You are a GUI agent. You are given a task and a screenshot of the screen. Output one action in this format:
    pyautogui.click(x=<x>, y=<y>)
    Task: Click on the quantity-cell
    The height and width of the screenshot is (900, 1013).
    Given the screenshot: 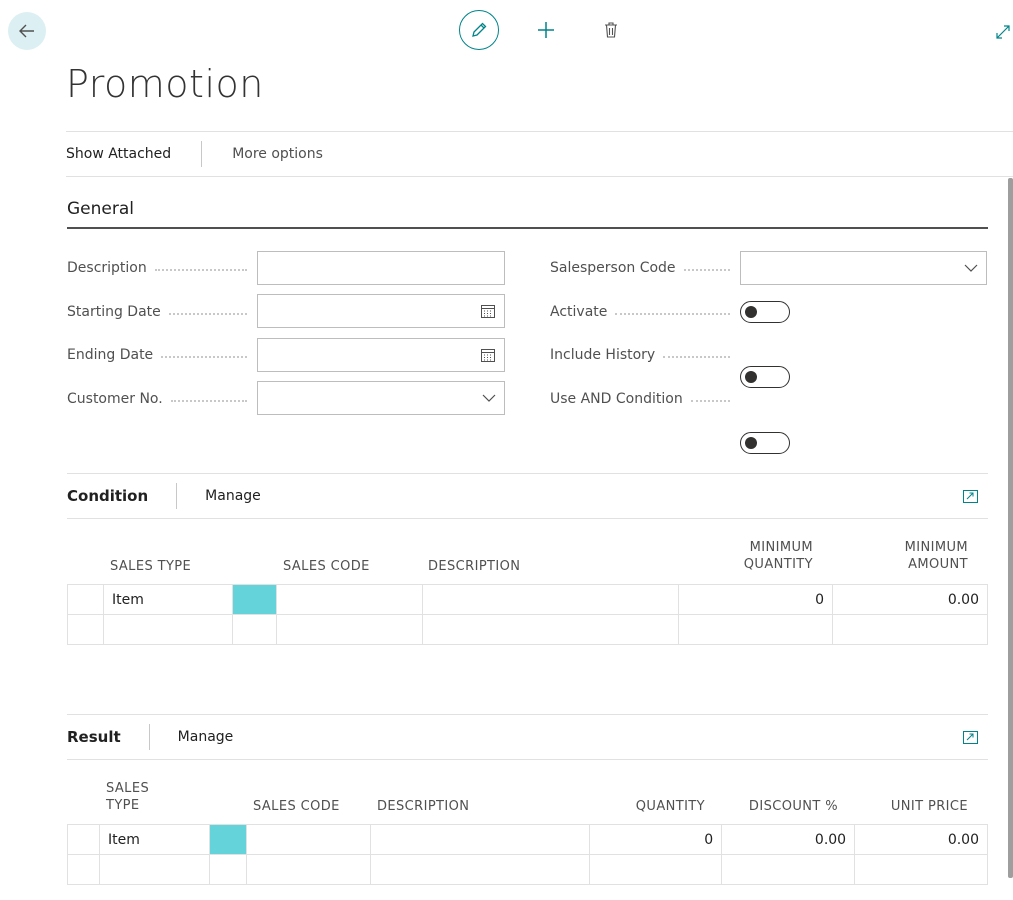 What is the action you would take?
    pyautogui.click(x=656, y=869)
    